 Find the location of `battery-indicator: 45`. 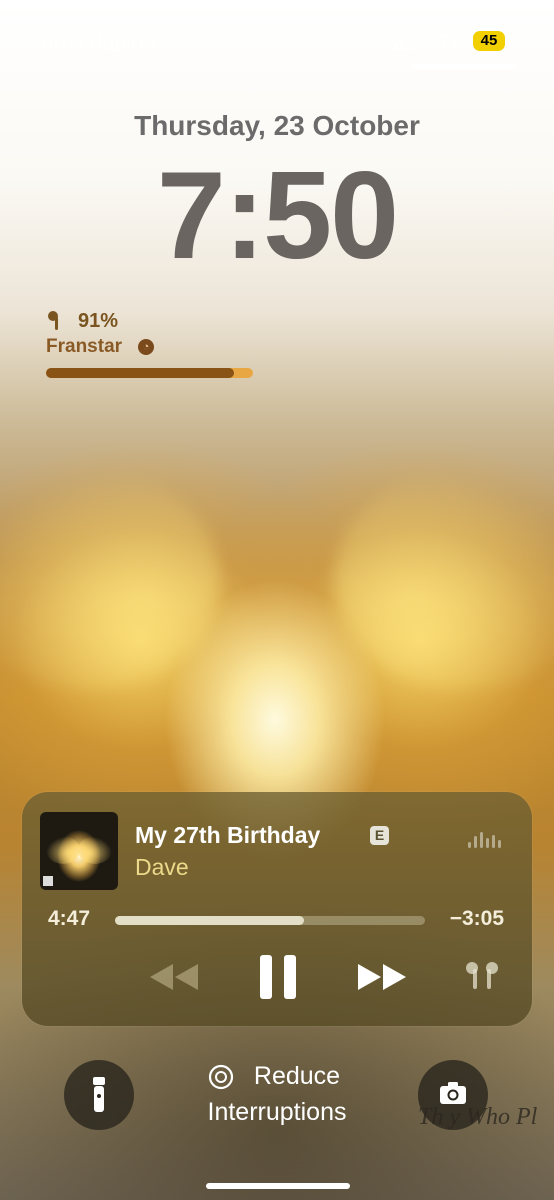

battery-indicator: 45 is located at coordinates (489, 41).